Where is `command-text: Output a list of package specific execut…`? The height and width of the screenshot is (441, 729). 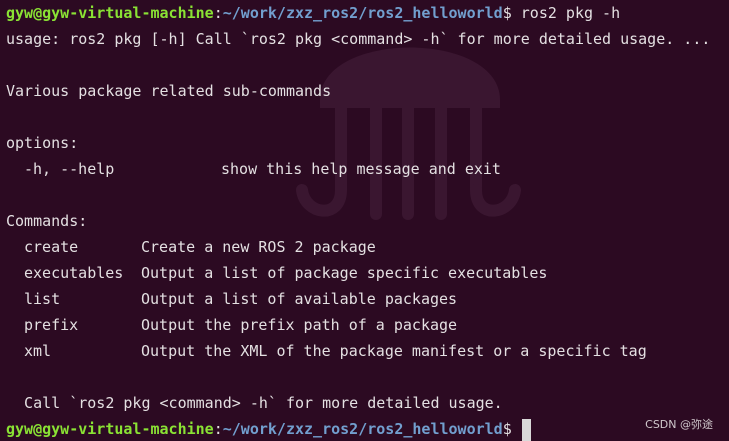
command-text: Output a list of package specific execut… is located at coordinates (344, 273).